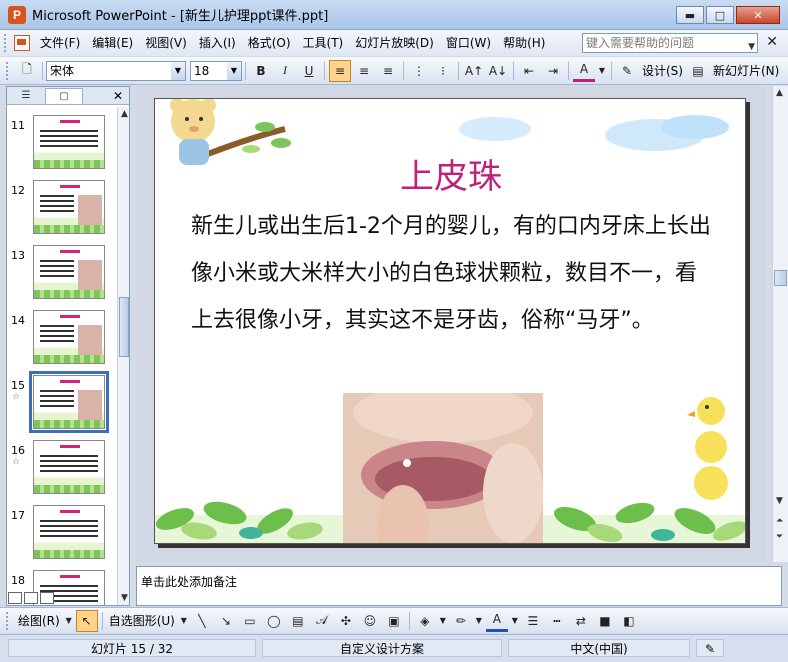 This screenshot has height=662, width=788. What do you see at coordinates (468, 43) in the screenshot?
I see `menu-window: 窗口(W)` at bounding box center [468, 43].